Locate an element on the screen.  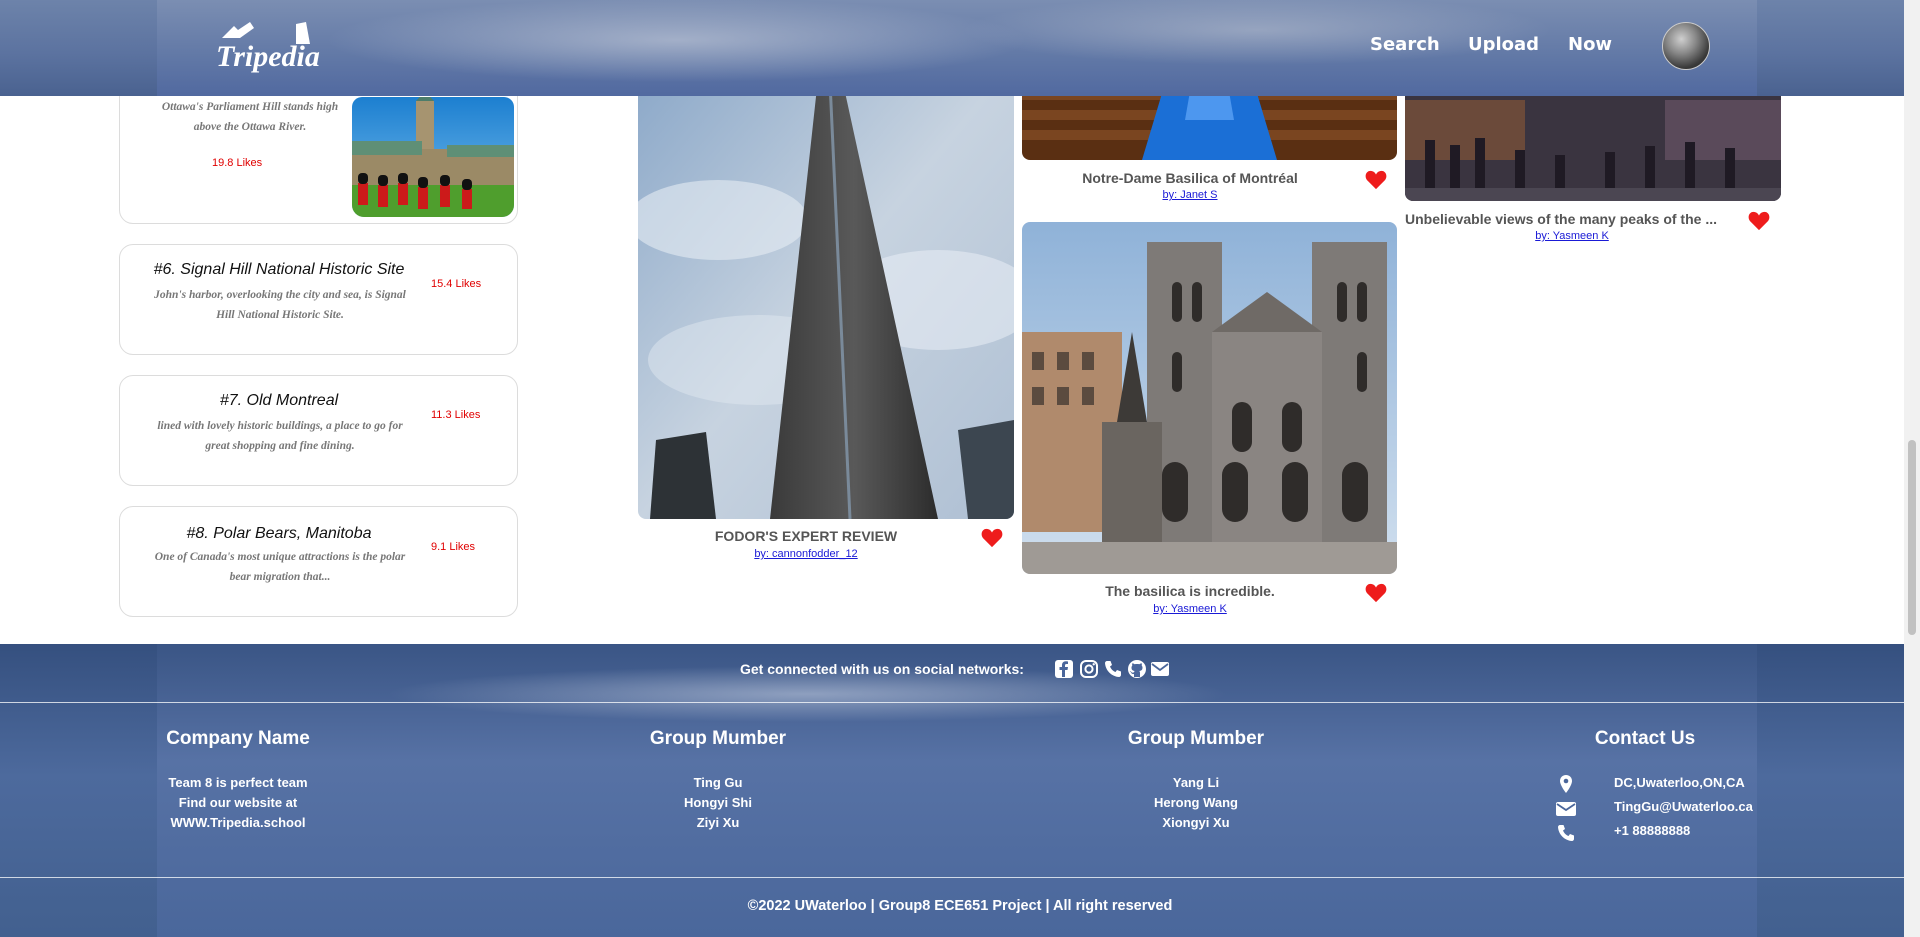
user-avatar is located at coordinates (1686, 46).